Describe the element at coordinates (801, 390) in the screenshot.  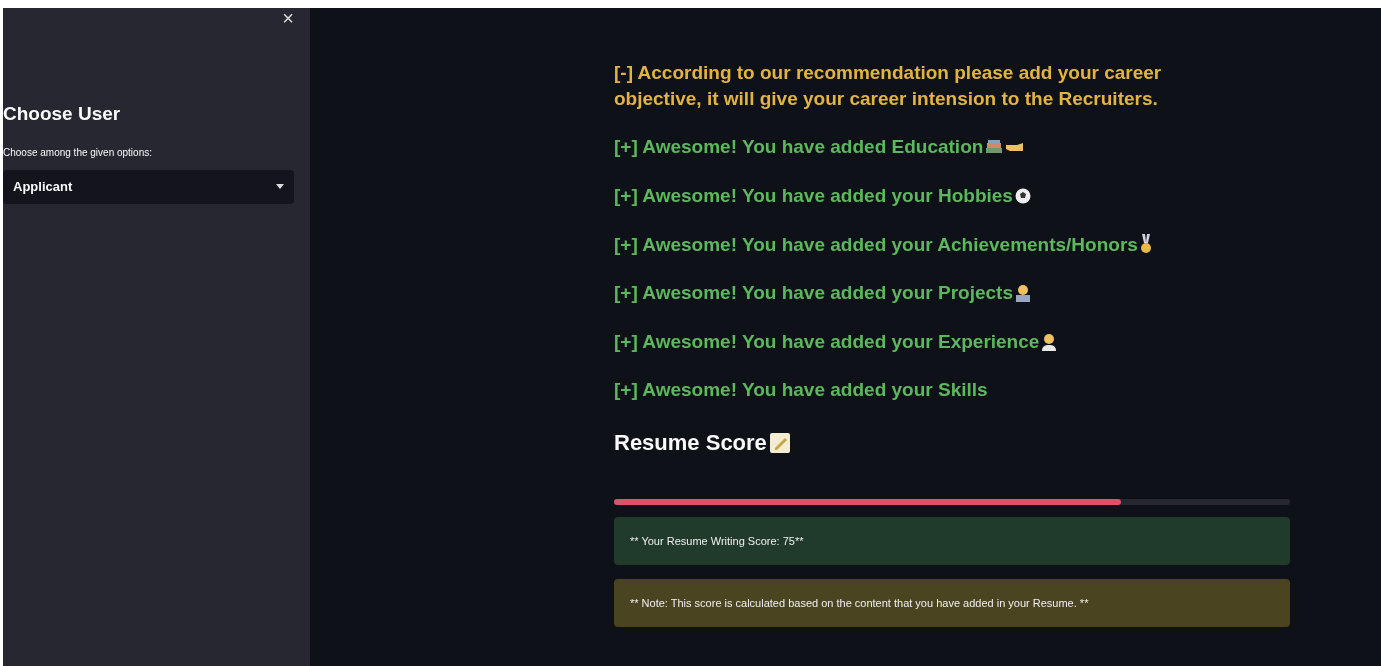
I see `message-text: [+] Awesome! You have added your Skills` at that location.